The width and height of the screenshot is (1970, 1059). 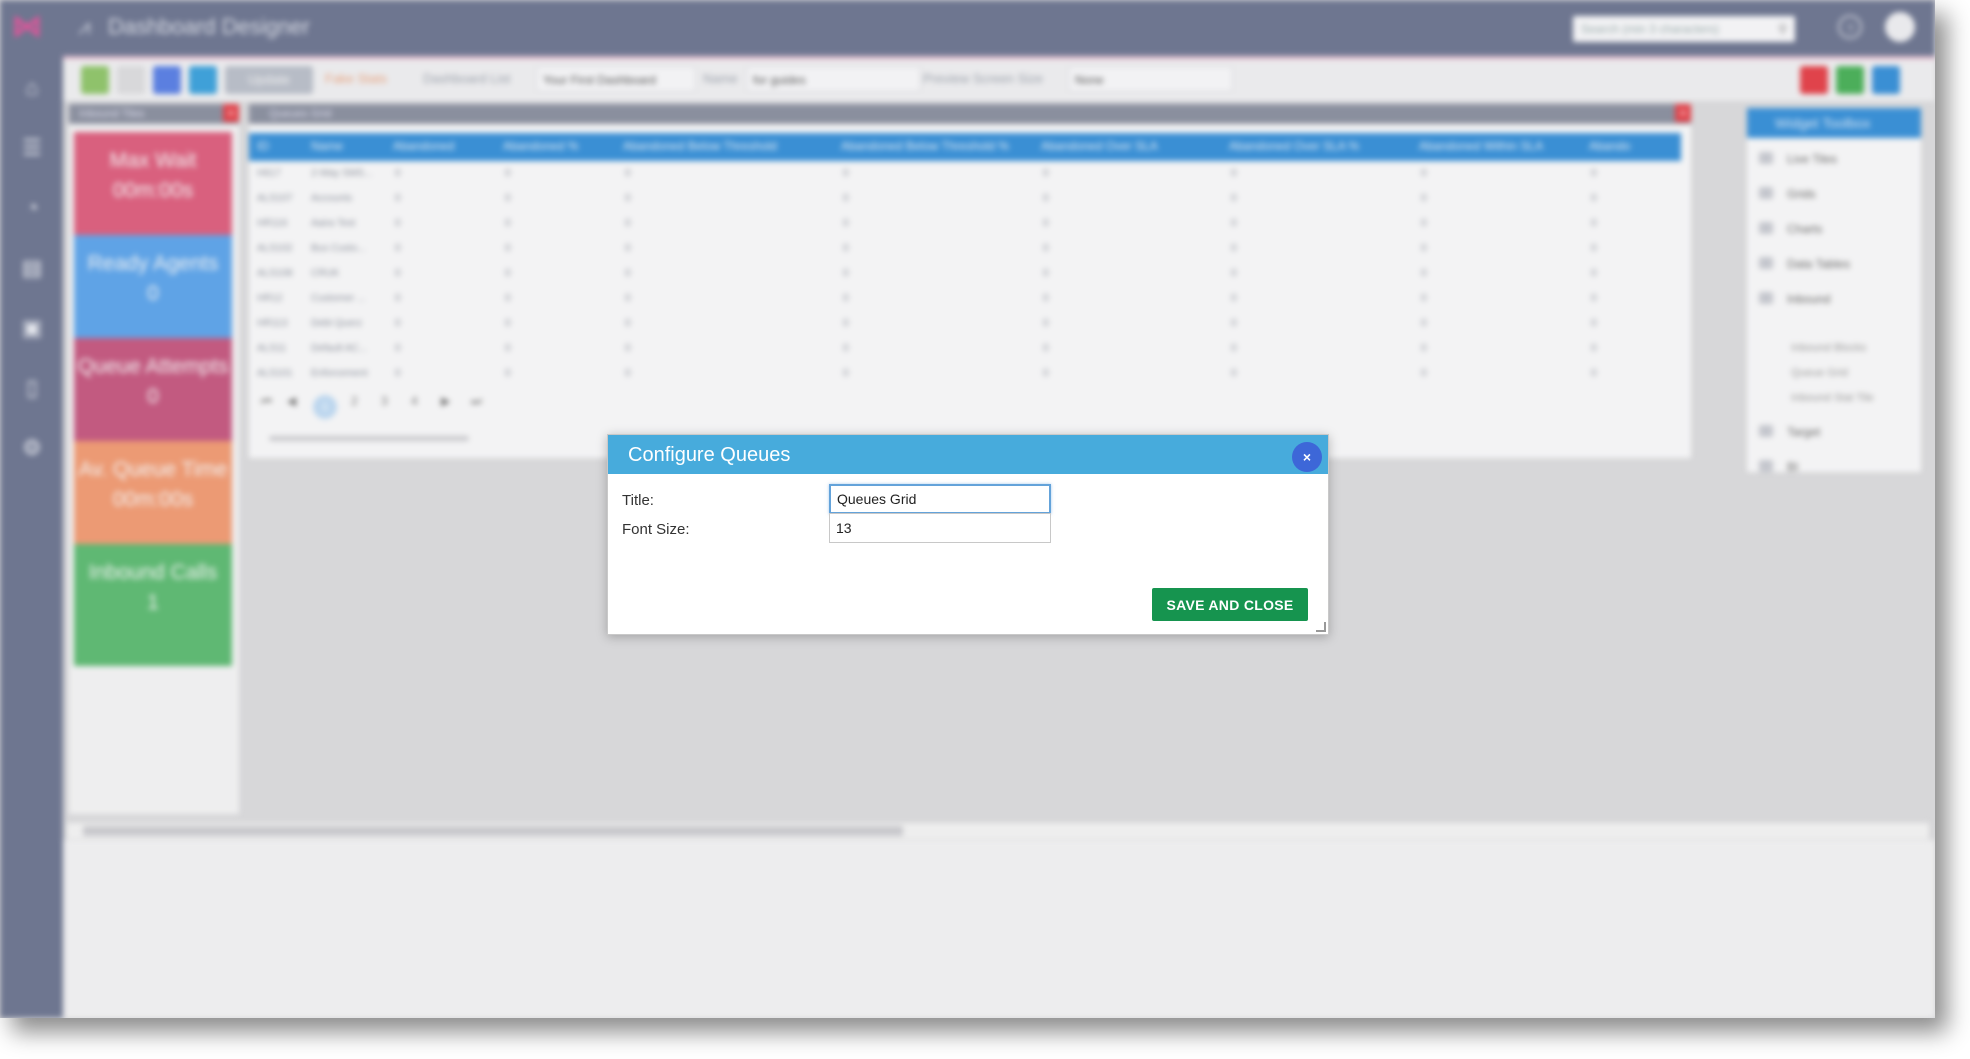 What do you see at coordinates (263, 146) in the screenshot?
I see `column-header: ID` at bounding box center [263, 146].